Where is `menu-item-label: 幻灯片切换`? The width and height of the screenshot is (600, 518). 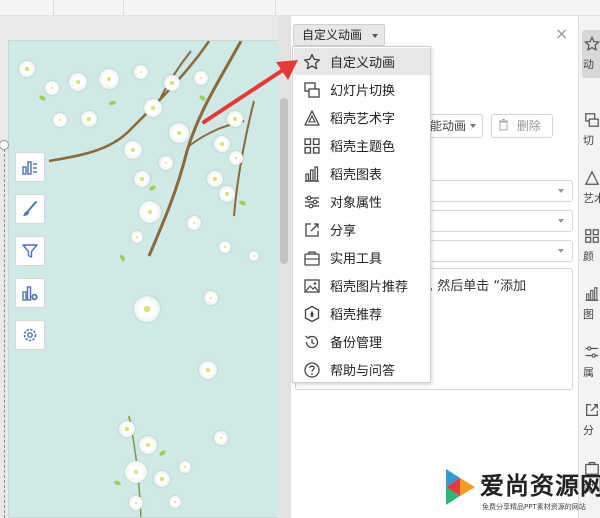 menu-item-label: 幻灯片切换 is located at coordinates (363, 91).